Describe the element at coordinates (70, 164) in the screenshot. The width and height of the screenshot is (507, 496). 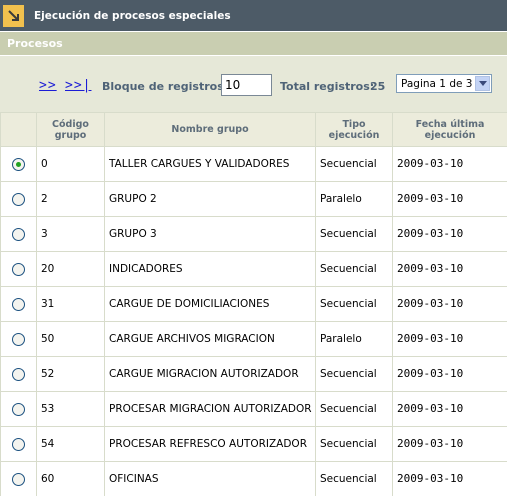
I see `cell-codigo: 0` at that location.